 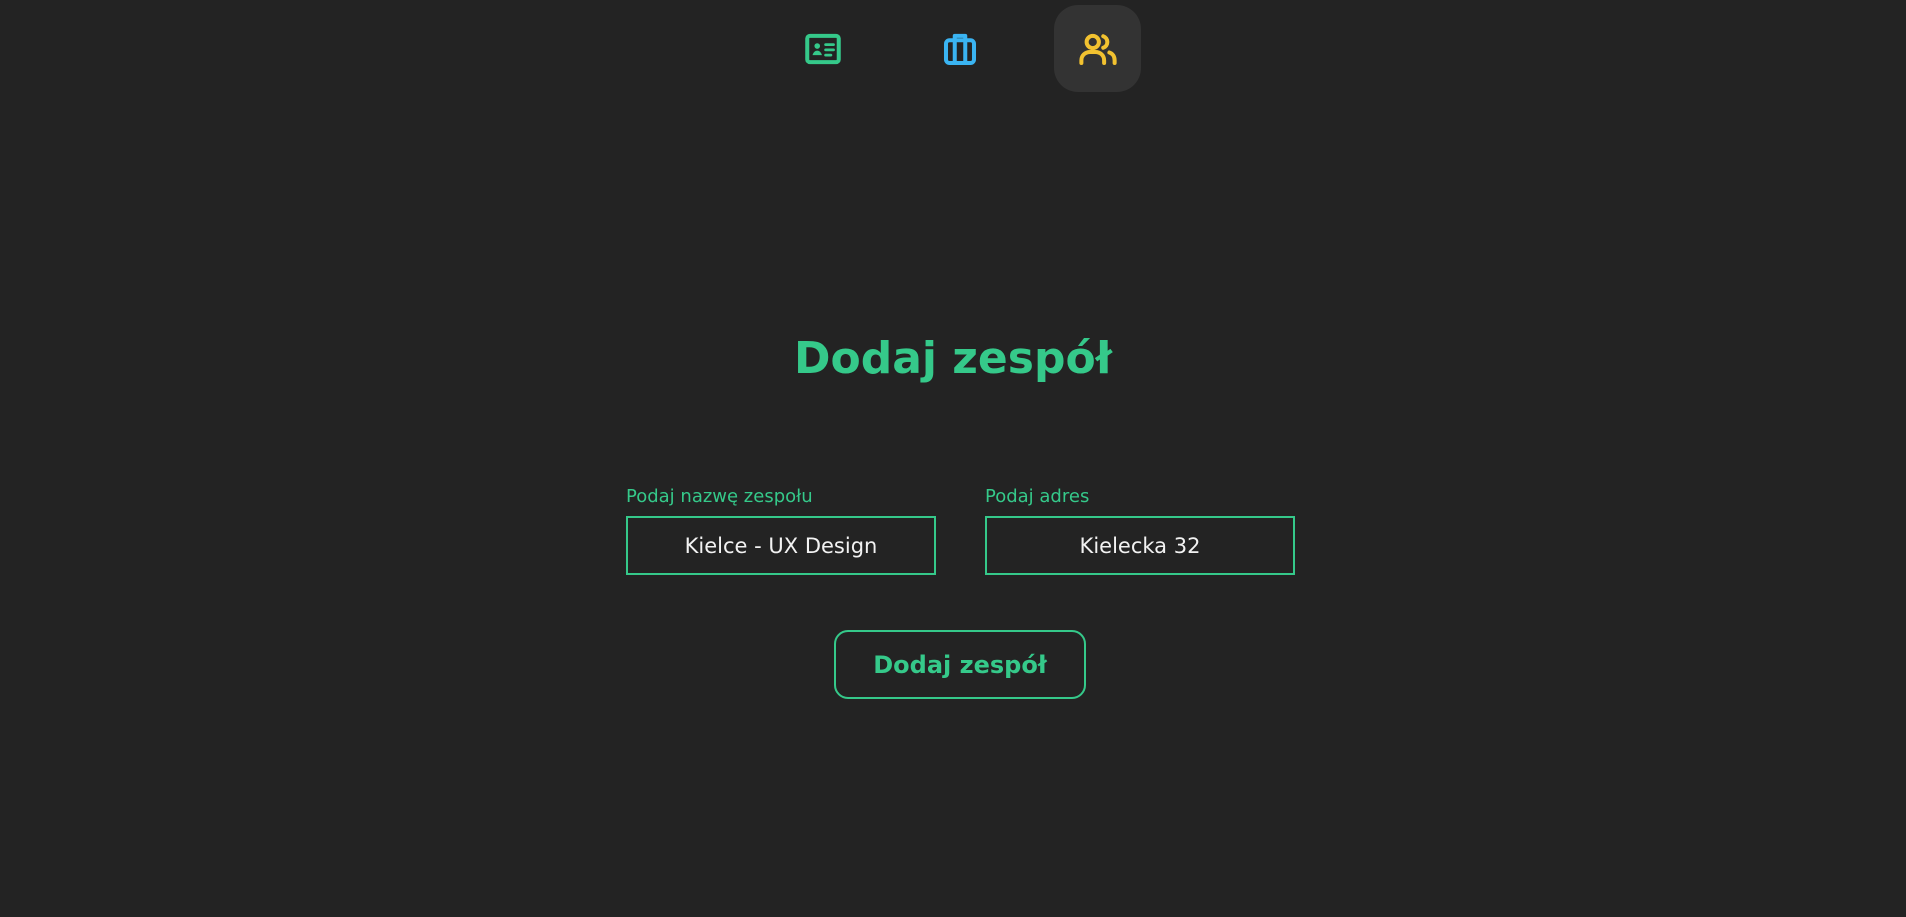 I want to click on add-team-button: Dodaj zespół, so click(x=960, y=664).